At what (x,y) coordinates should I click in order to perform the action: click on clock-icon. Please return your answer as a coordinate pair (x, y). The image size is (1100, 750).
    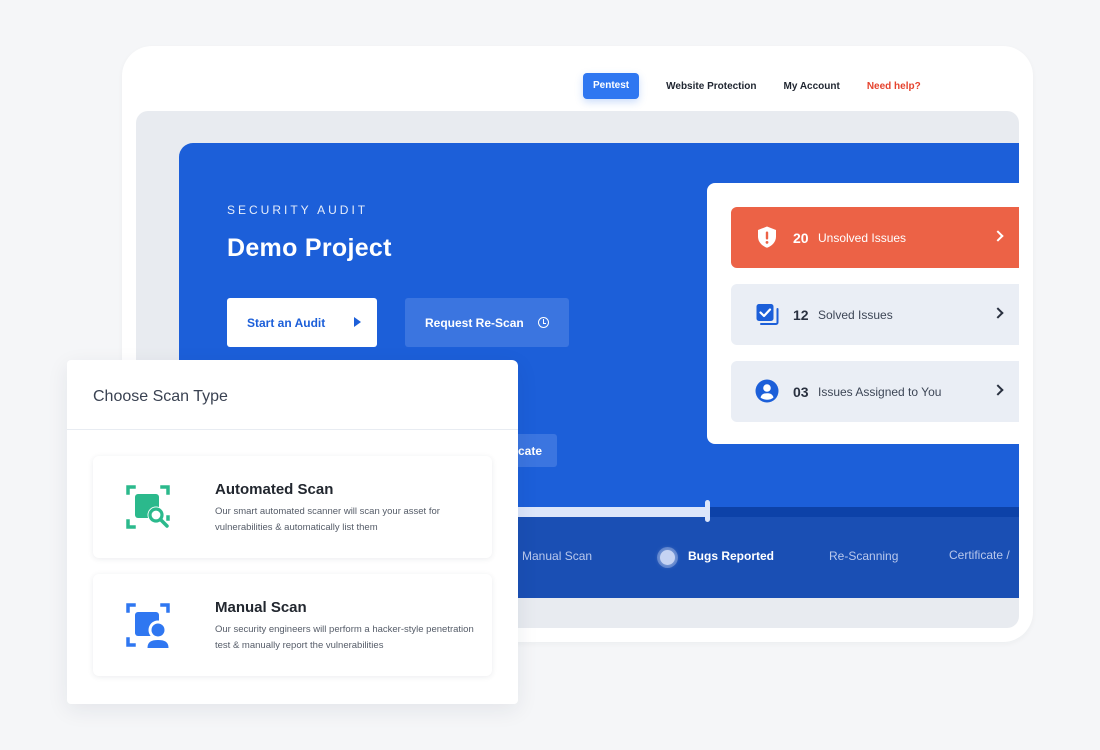
    Looking at the image, I should click on (543, 322).